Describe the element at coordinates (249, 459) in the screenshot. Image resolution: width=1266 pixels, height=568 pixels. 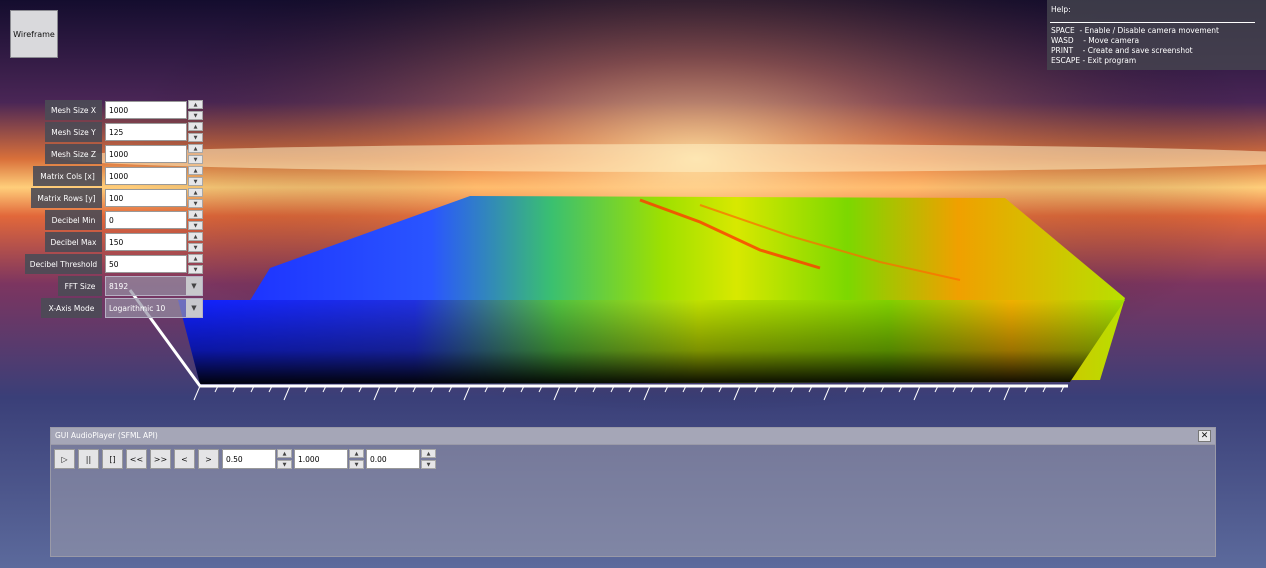
I see `volume-input: 0.50` at that location.